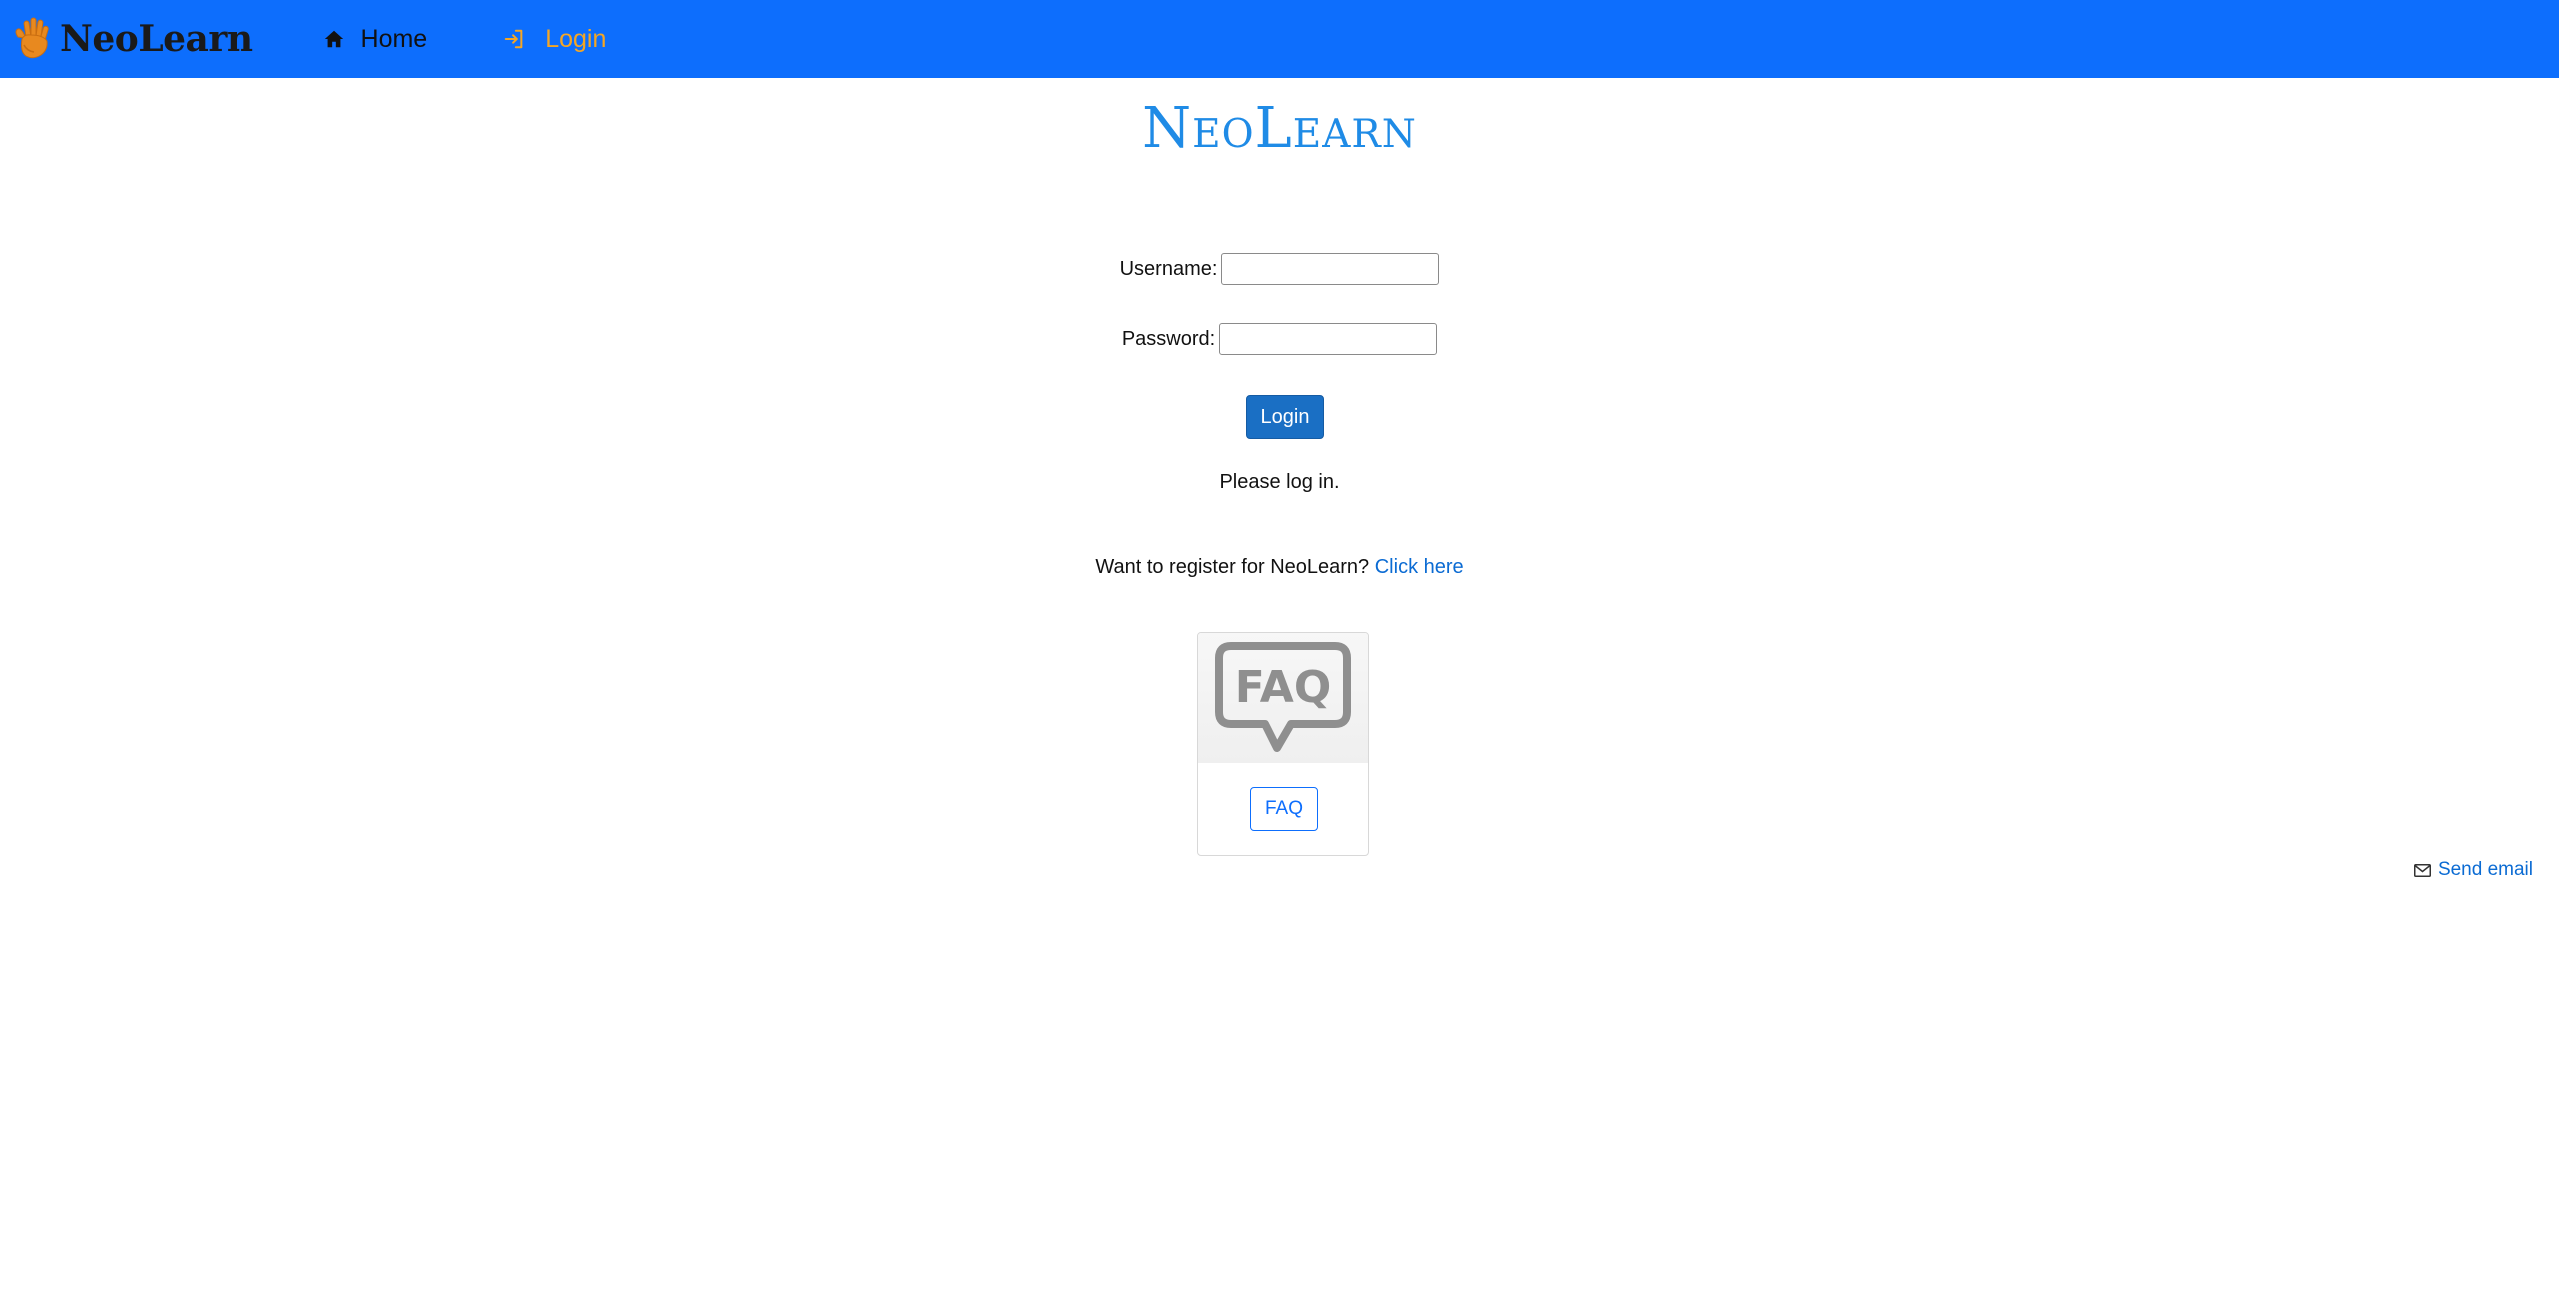 The width and height of the screenshot is (2559, 1297). I want to click on home-icon, so click(333, 39).